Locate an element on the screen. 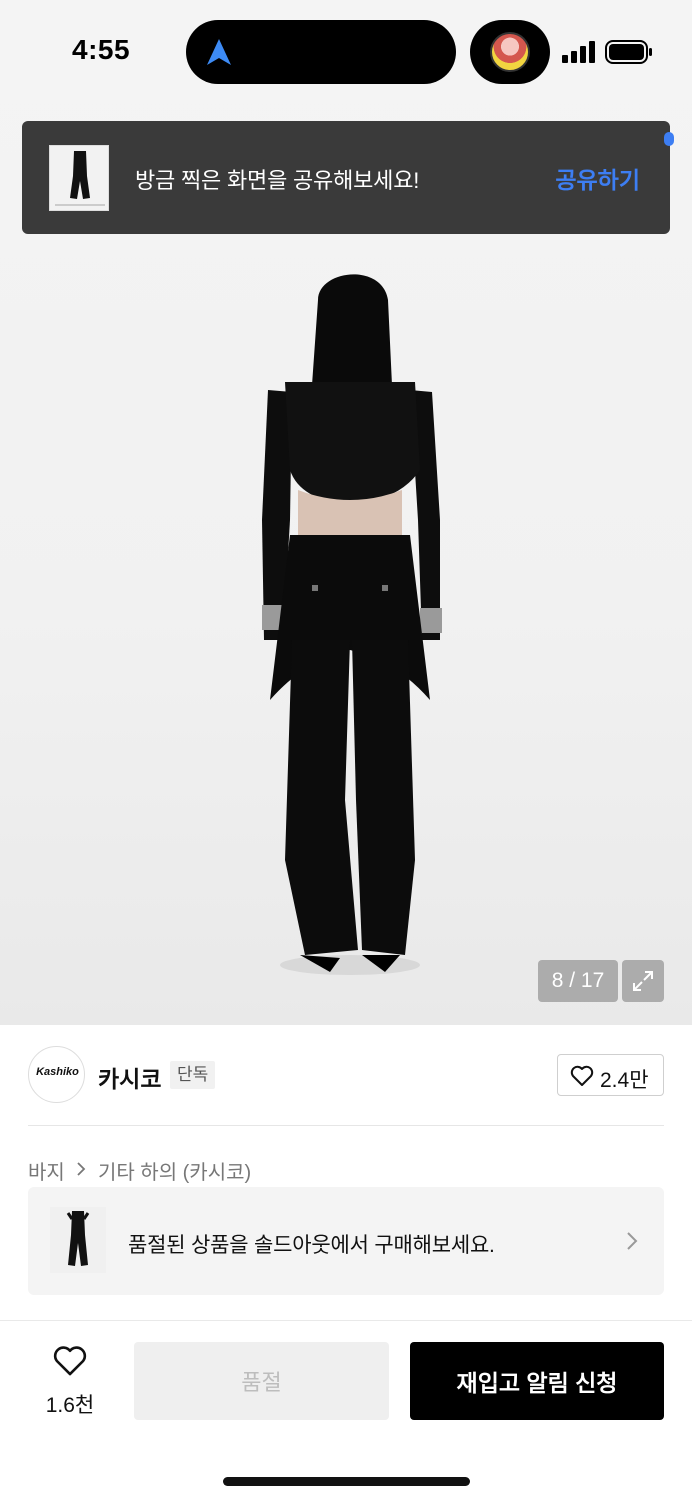 The width and height of the screenshot is (692, 1500). live-activity-avatar is located at coordinates (510, 52).